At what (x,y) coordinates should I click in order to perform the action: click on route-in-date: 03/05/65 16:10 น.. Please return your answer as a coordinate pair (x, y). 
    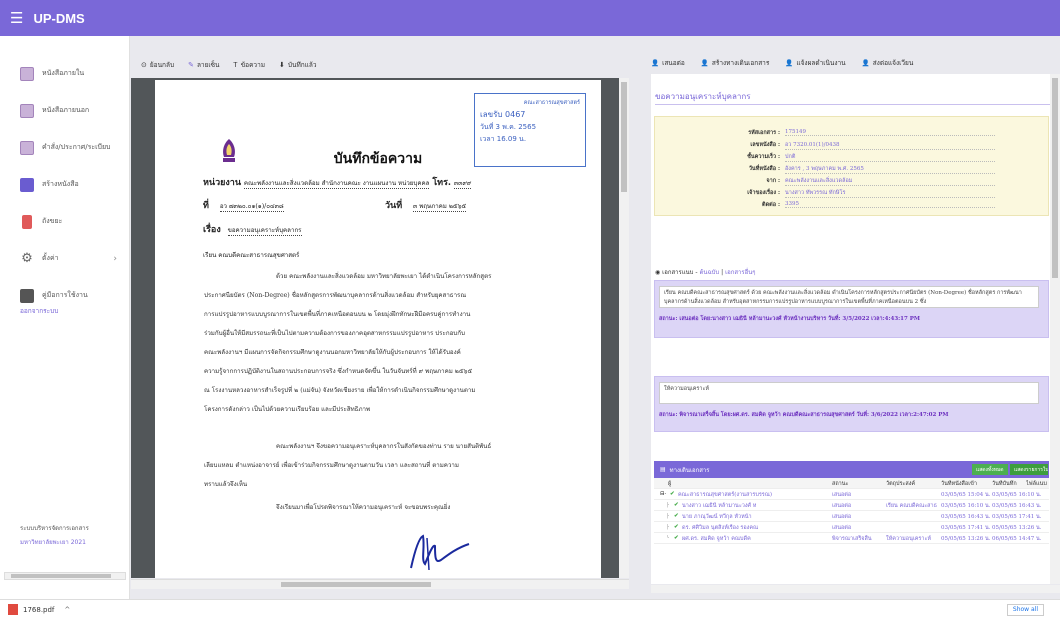
    Looking at the image, I should click on (966, 506).